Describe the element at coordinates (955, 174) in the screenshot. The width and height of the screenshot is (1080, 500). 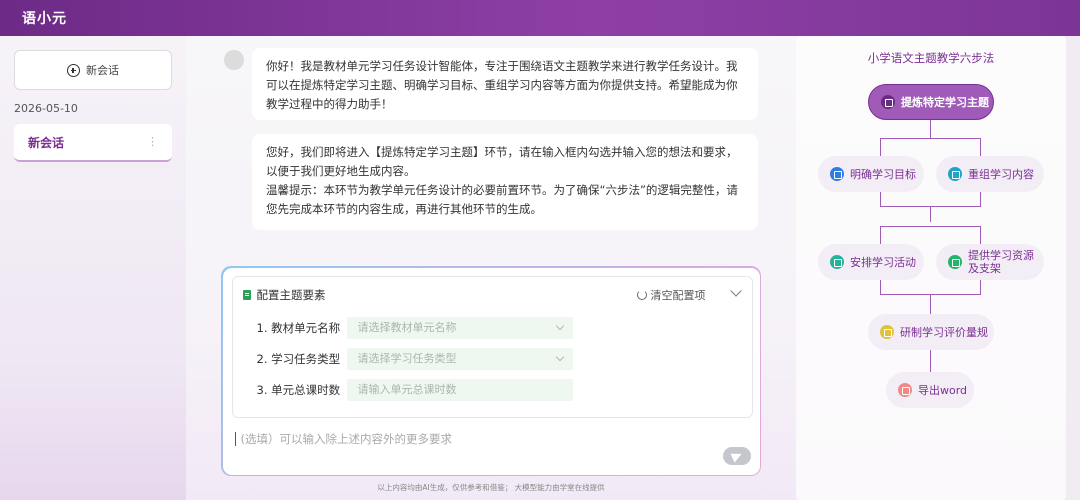
I see `reorganize-icon` at that location.